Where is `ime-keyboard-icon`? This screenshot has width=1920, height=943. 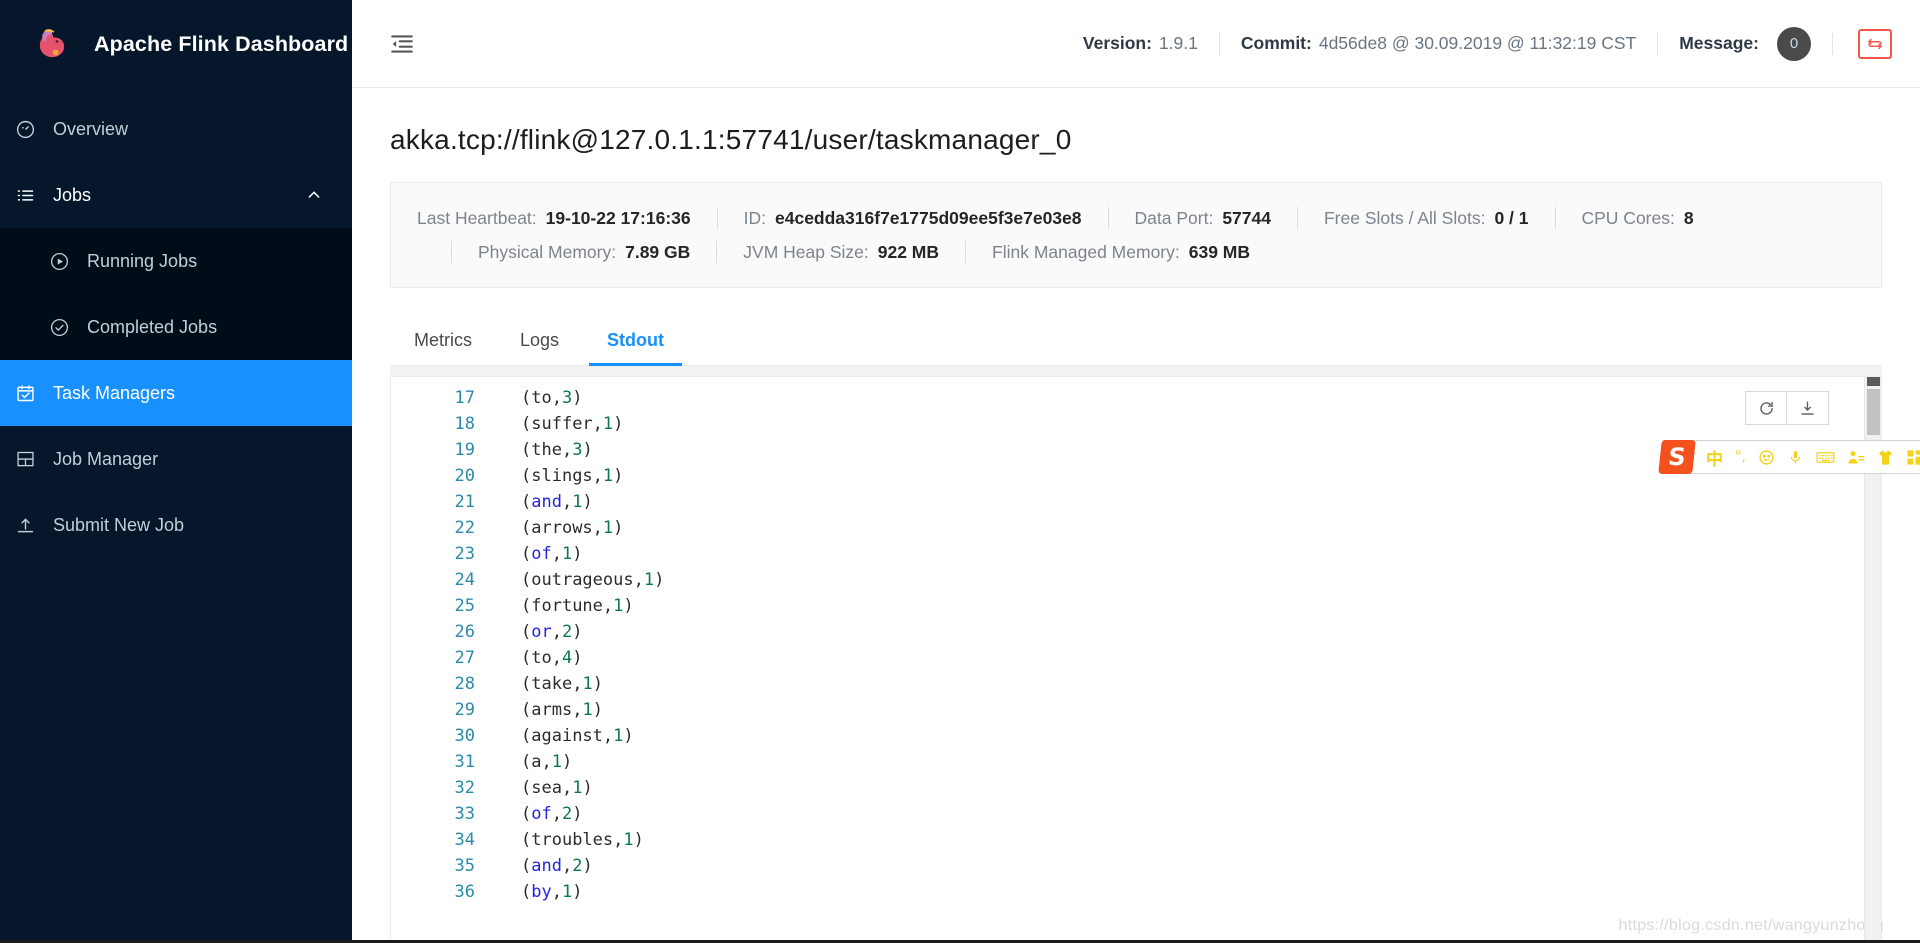 ime-keyboard-icon is located at coordinates (1825, 457).